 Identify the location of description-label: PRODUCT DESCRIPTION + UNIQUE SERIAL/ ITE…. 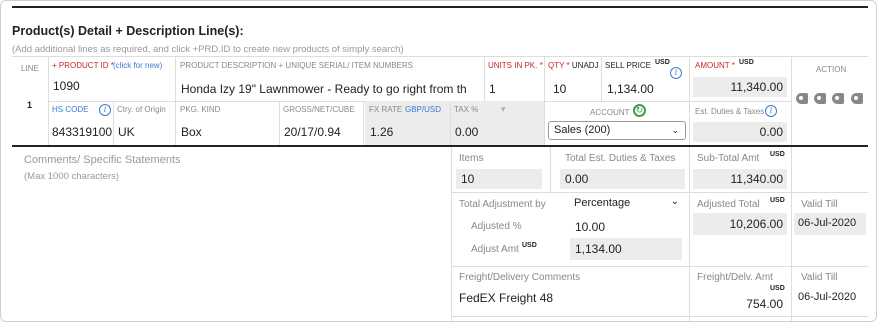
(296, 65).